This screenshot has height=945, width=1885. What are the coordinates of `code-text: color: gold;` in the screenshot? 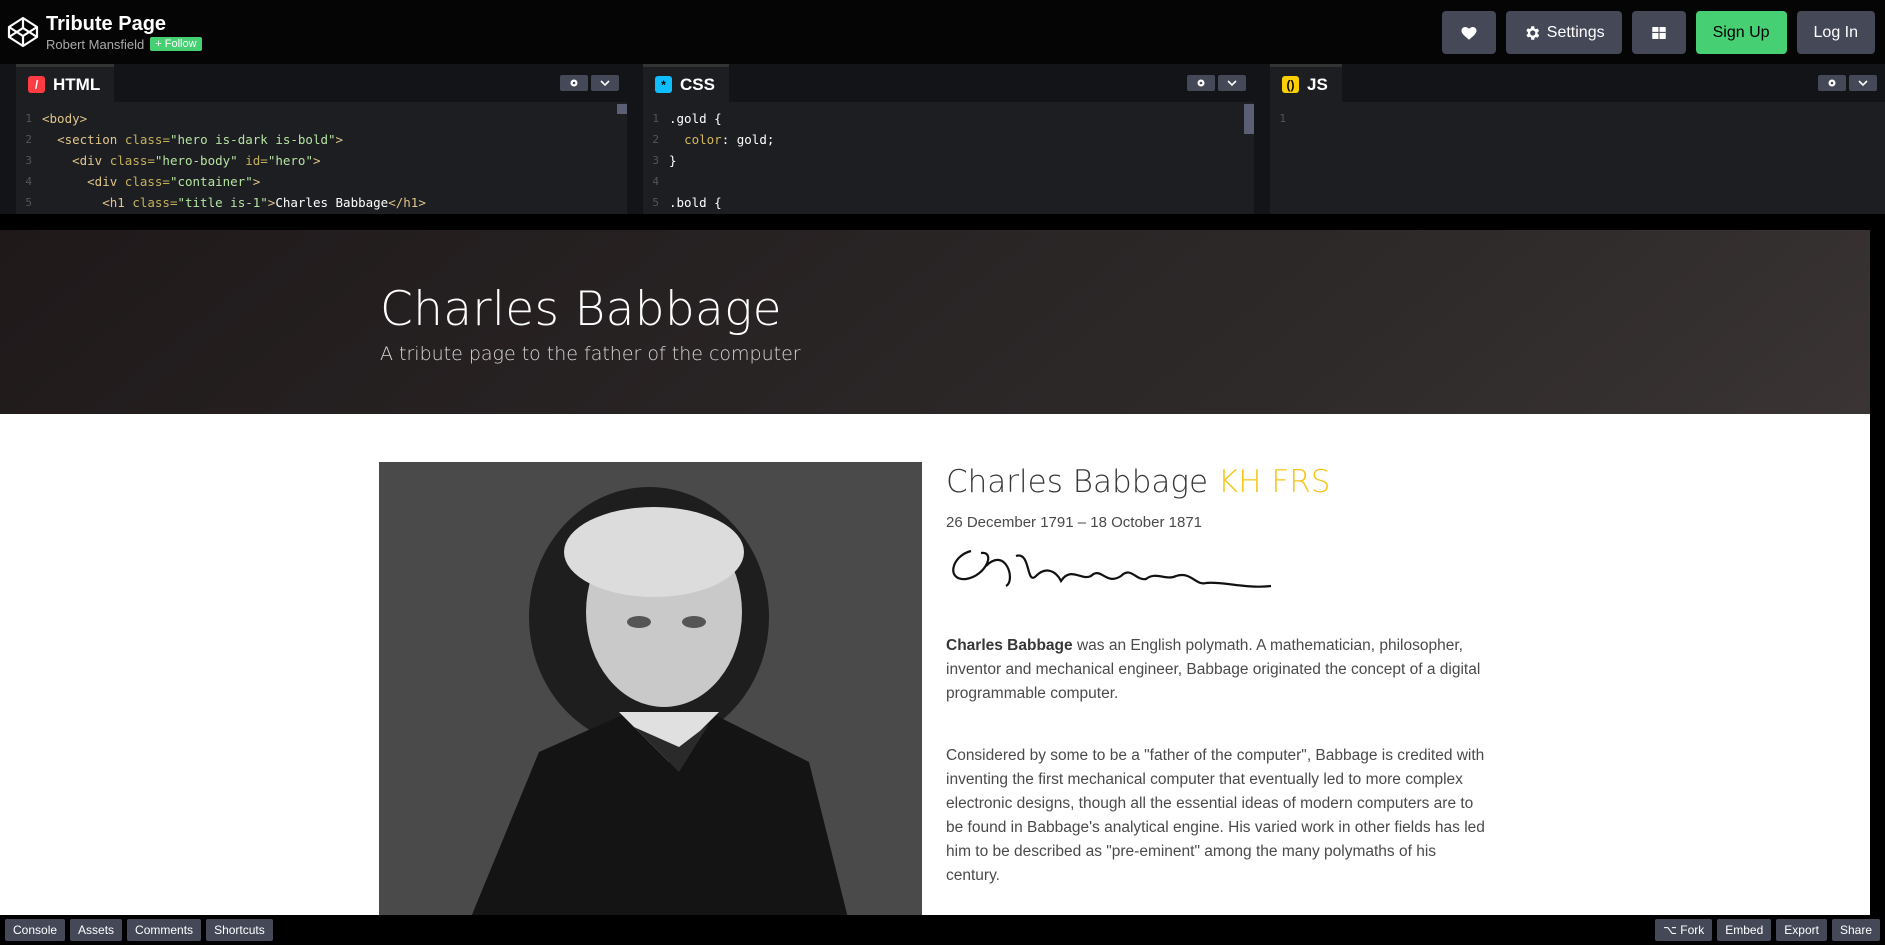 It's located at (729, 139).